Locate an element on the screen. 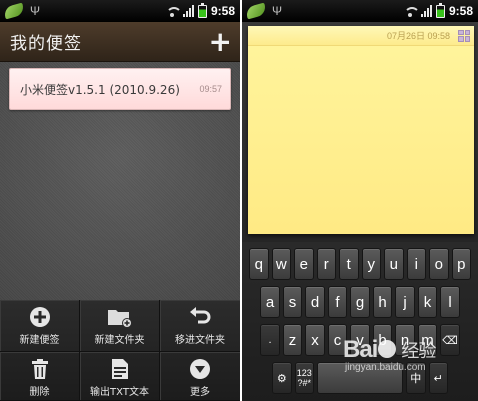  page-title: 我的便签 is located at coordinates (46, 44).